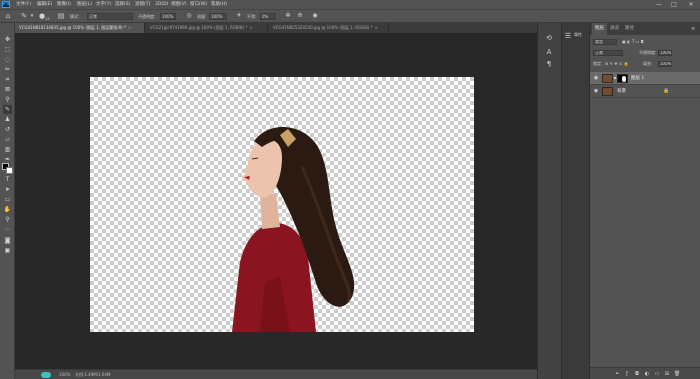 The image size is (700, 379). Describe the element at coordinates (7, 39) in the screenshot. I see `move-tool-icon: ✥` at that location.